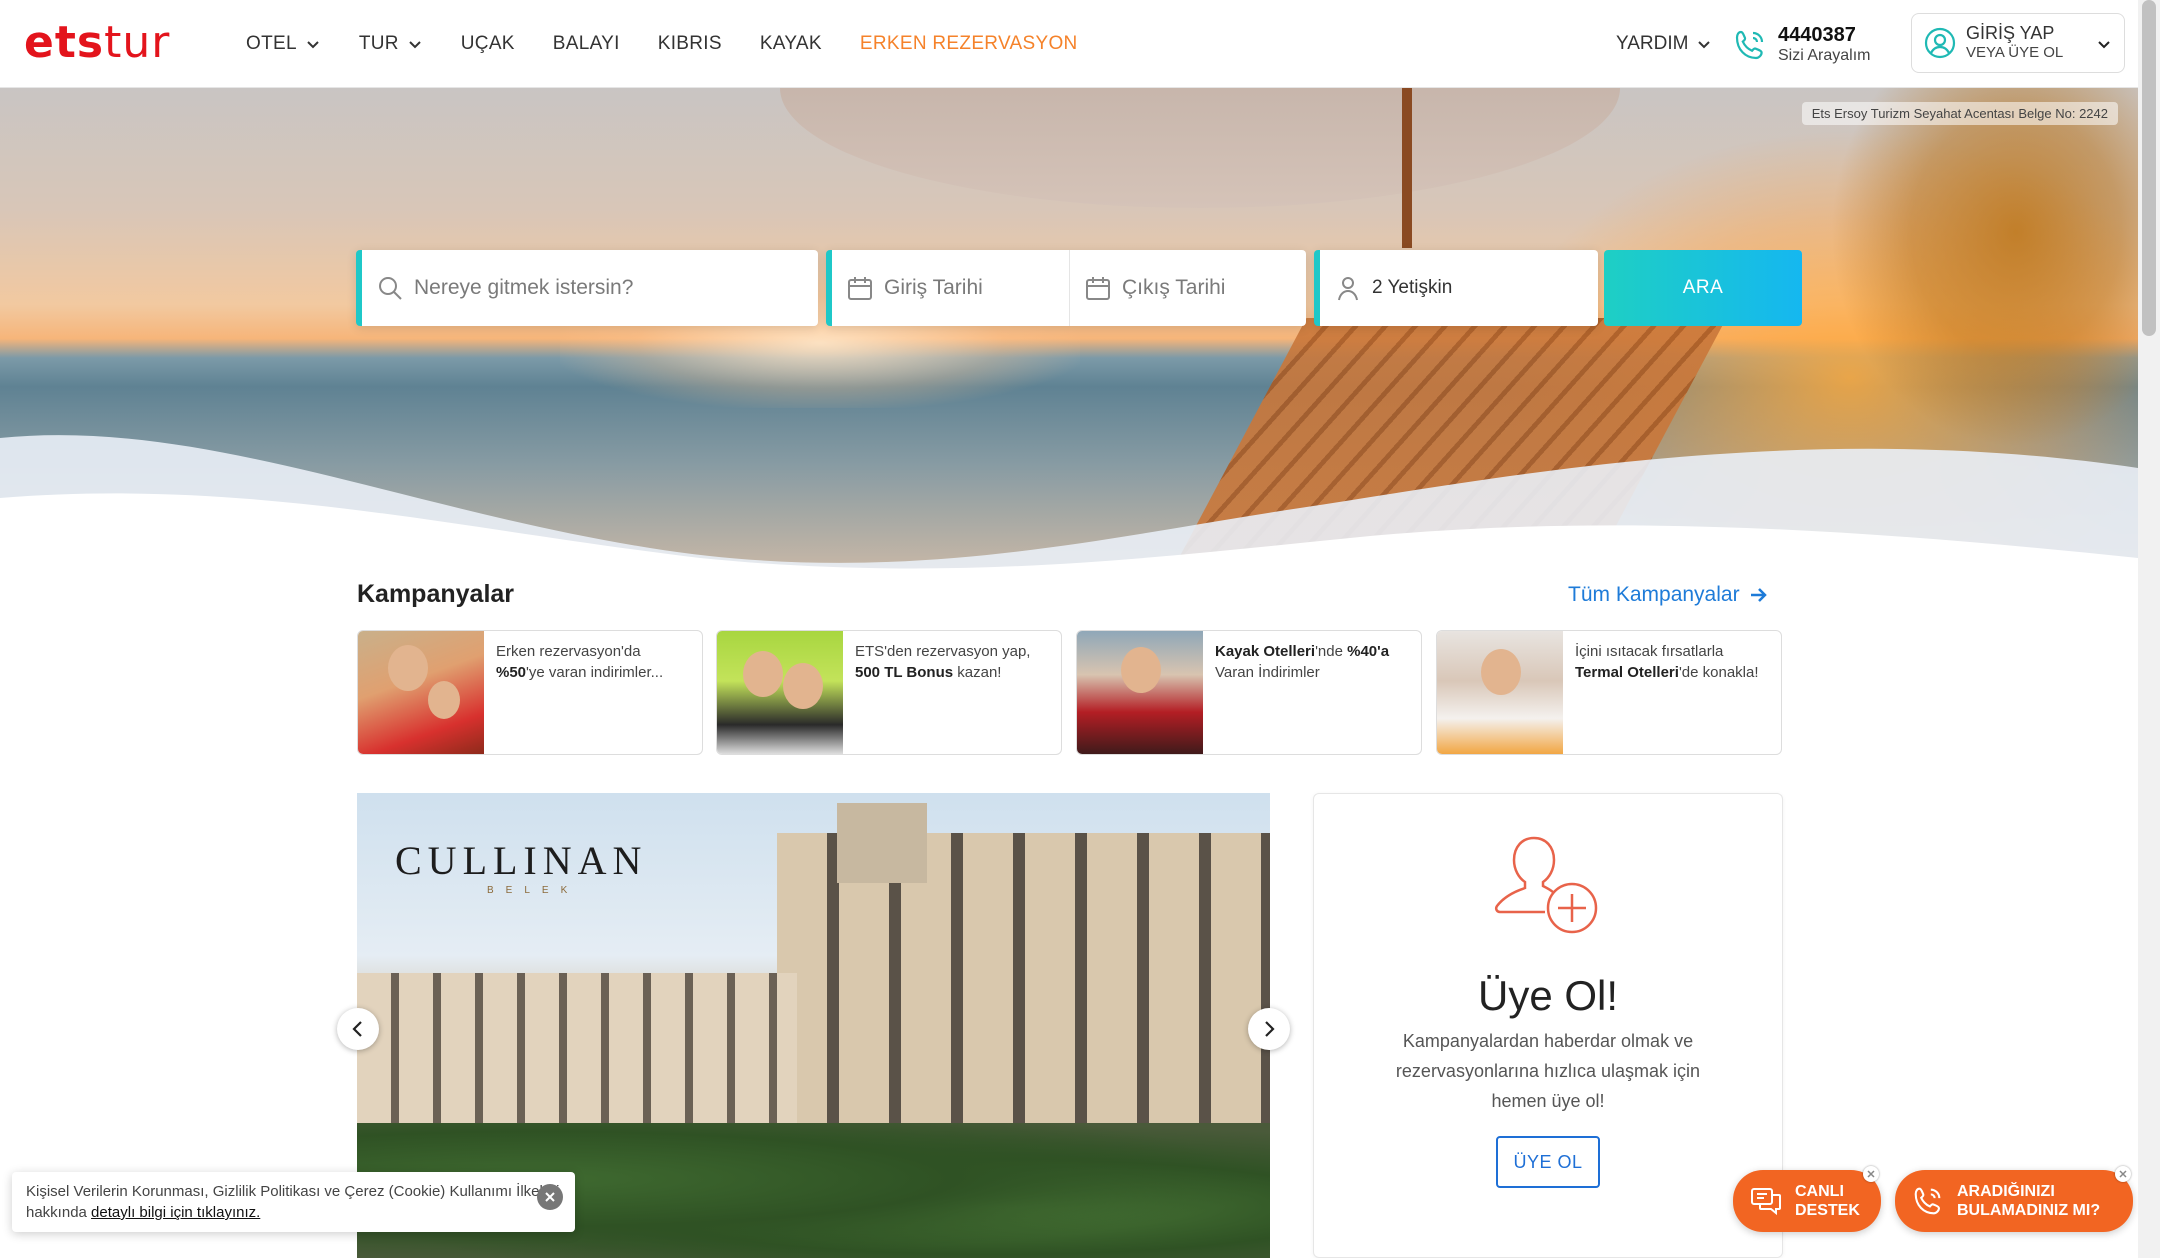 The height and width of the screenshot is (1258, 2160). What do you see at coordinates (1627, 672) in the screenshot?
I see `campaign-text-bold: Termal Otelleri` at bounding box center [1627, 672].